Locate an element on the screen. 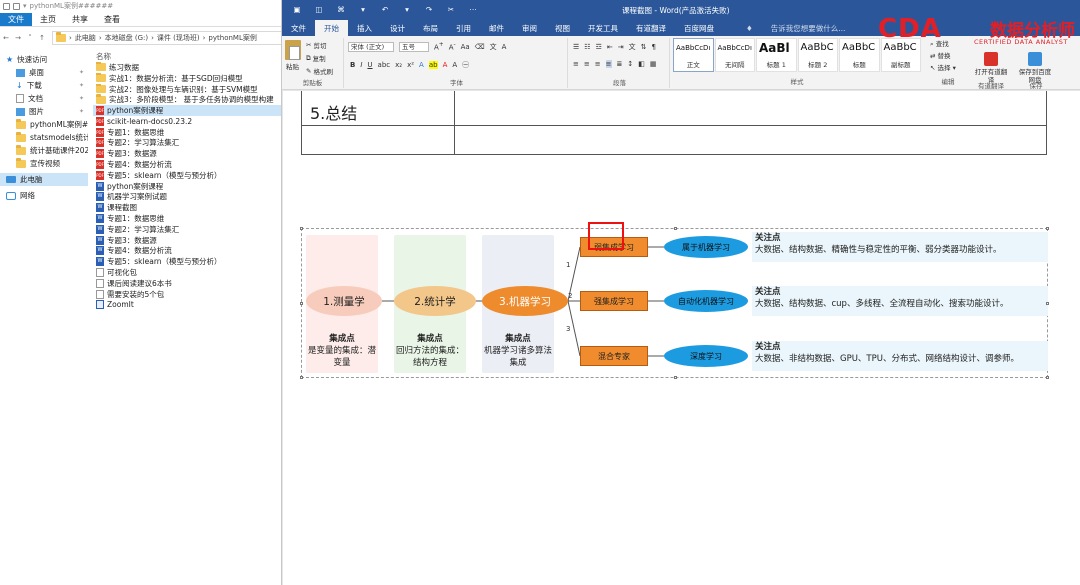 The width and height of the screenshot is (1080, 585). nav-stats-basics: 统计基础课件2021 is located at coordinates (44, 150).